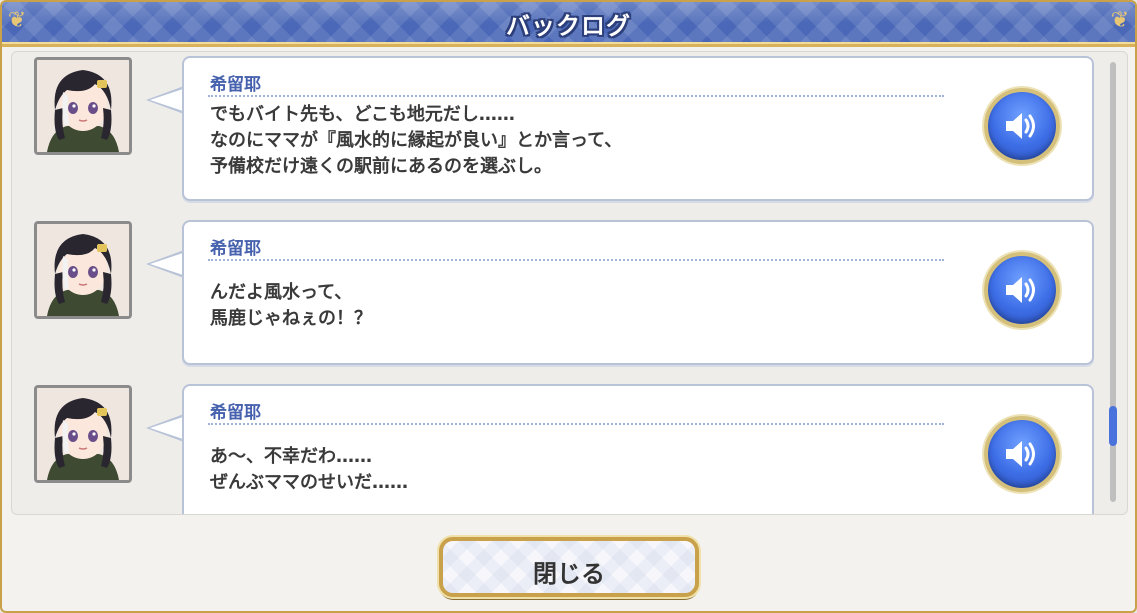 Image resolution: width=1137 pixels, height=613 pixels. I want to click on title-bar: ❦ バックログ ❦, so click(568, 24).